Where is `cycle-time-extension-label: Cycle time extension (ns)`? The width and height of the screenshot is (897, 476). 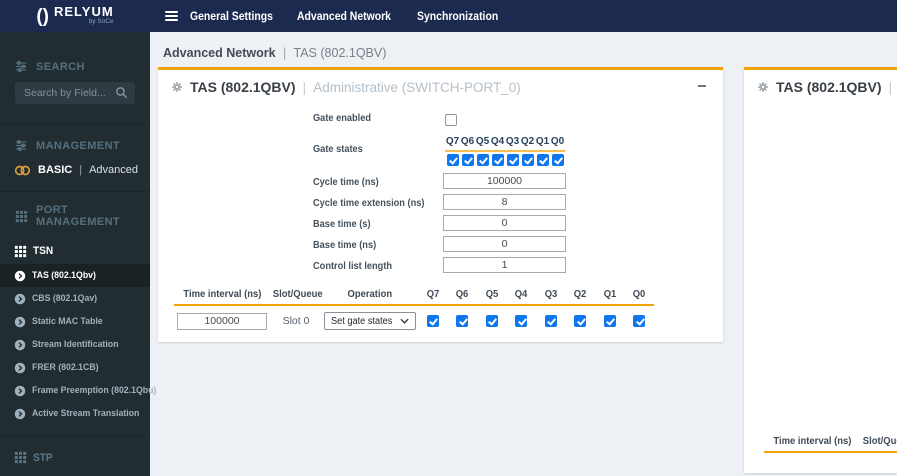 cycle-time-extension-label: Cycle time extension (ns) is located at coordinates (369, 203).